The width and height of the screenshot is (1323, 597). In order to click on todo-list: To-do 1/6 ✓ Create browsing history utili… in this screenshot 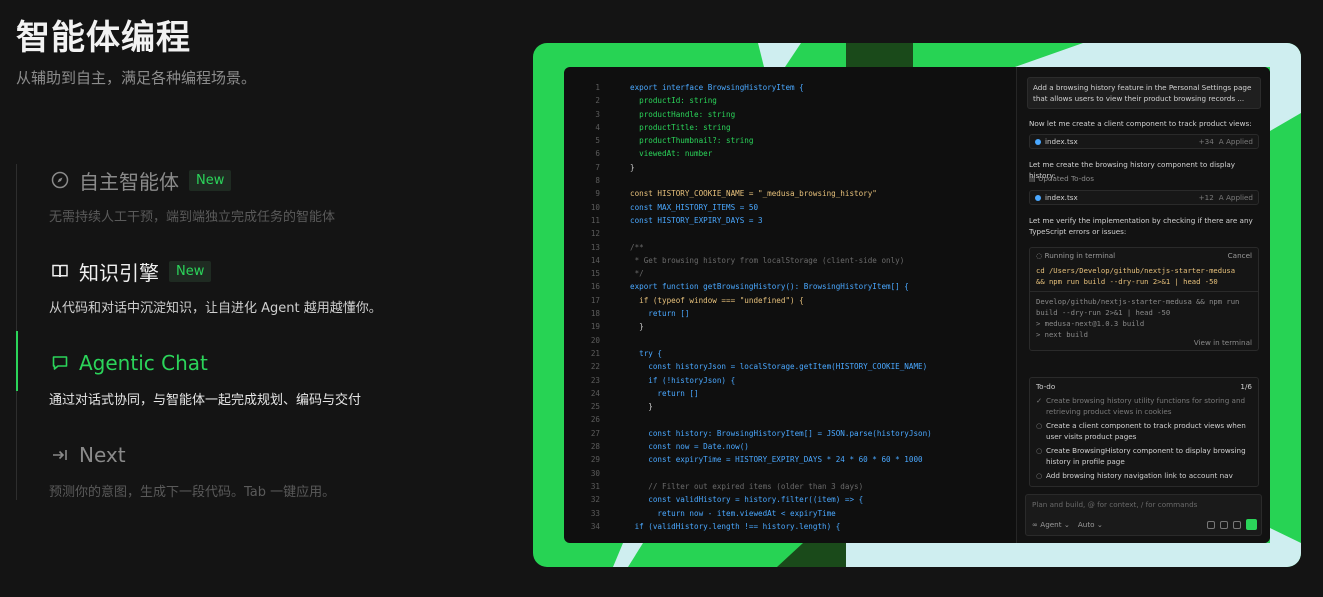, I will do `click(1144, 432)`.